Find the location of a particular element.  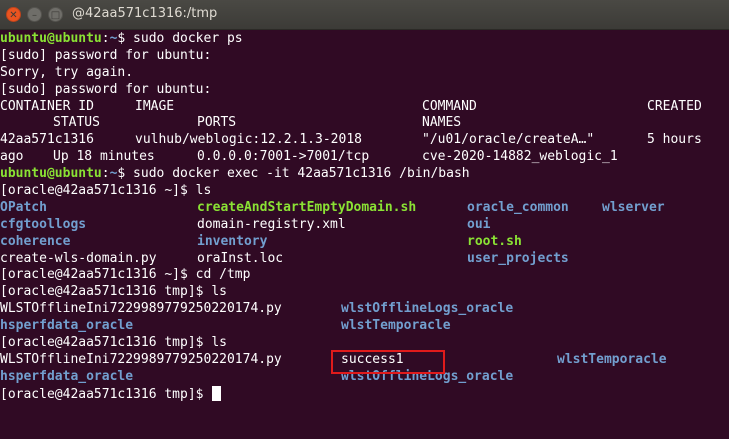

terminal-text: cve-2020-14882_weblogic_1 is located at coordinates (520, 157).